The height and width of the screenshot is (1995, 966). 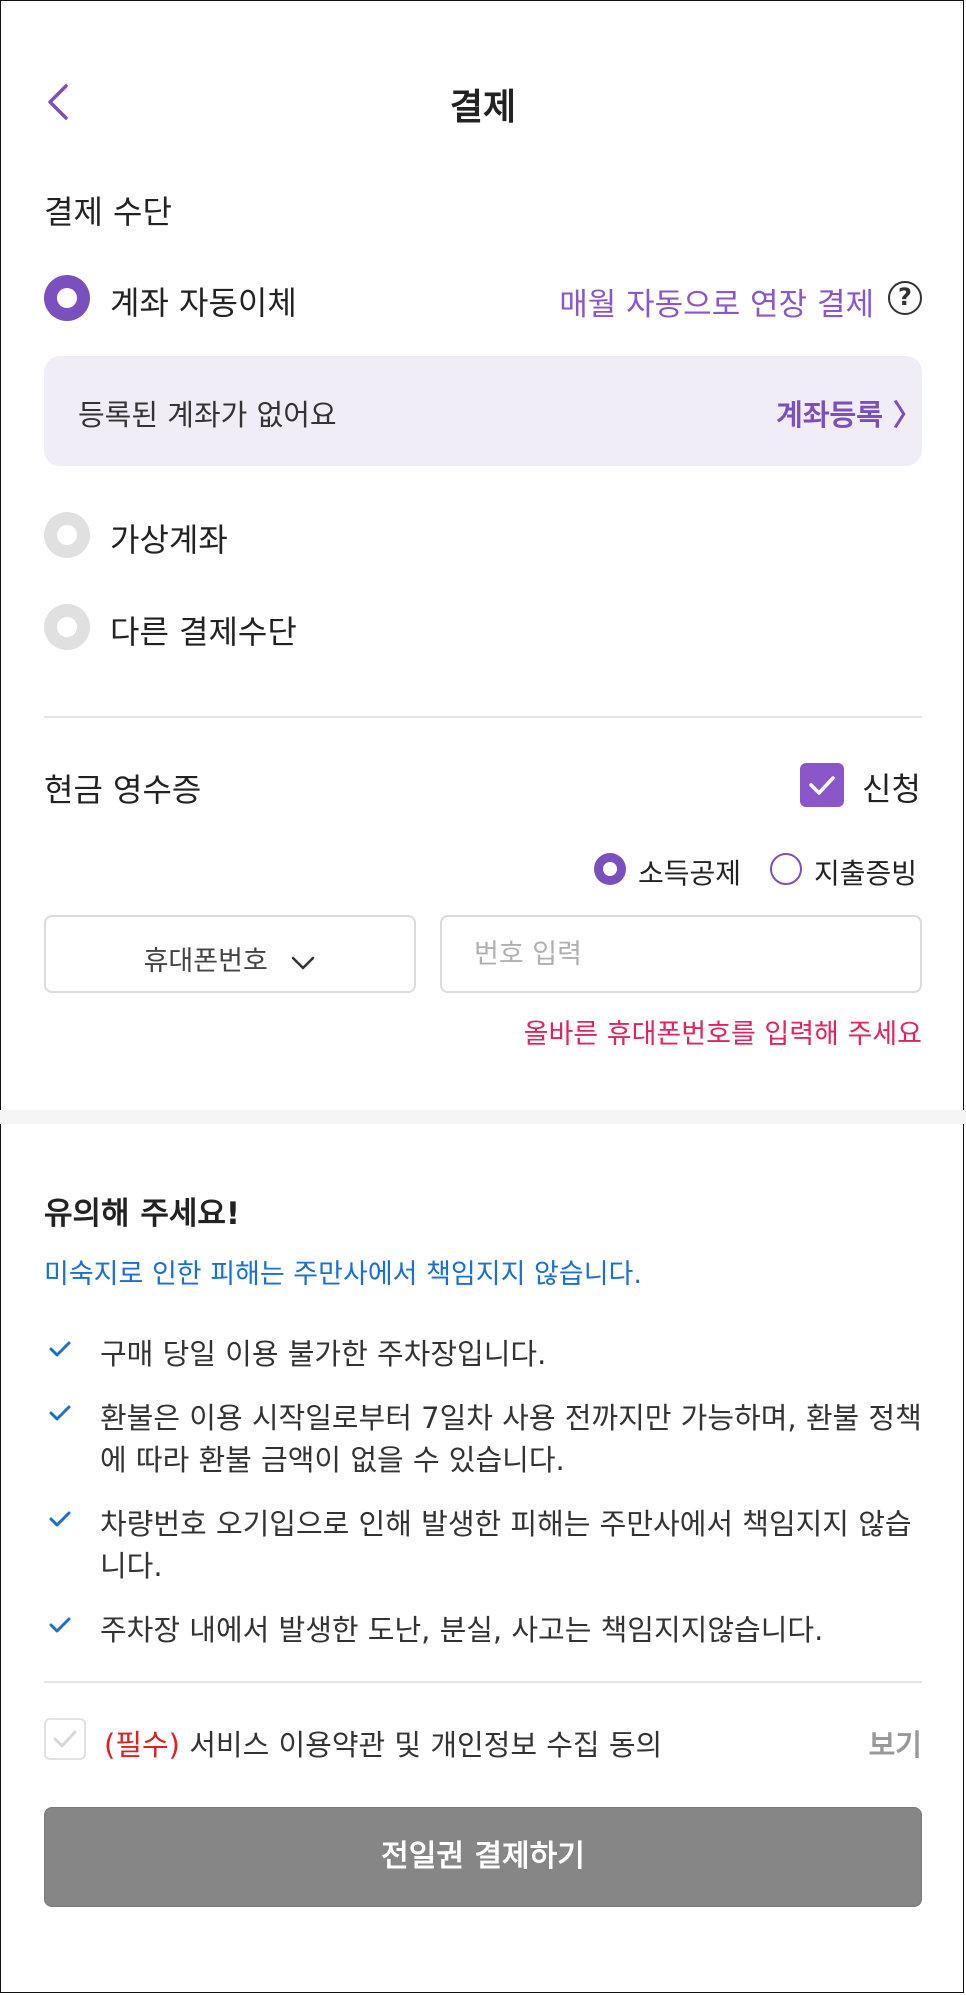 I want to click on cash-receipt-title: 현금 영수증, so click(x=123, y=790).